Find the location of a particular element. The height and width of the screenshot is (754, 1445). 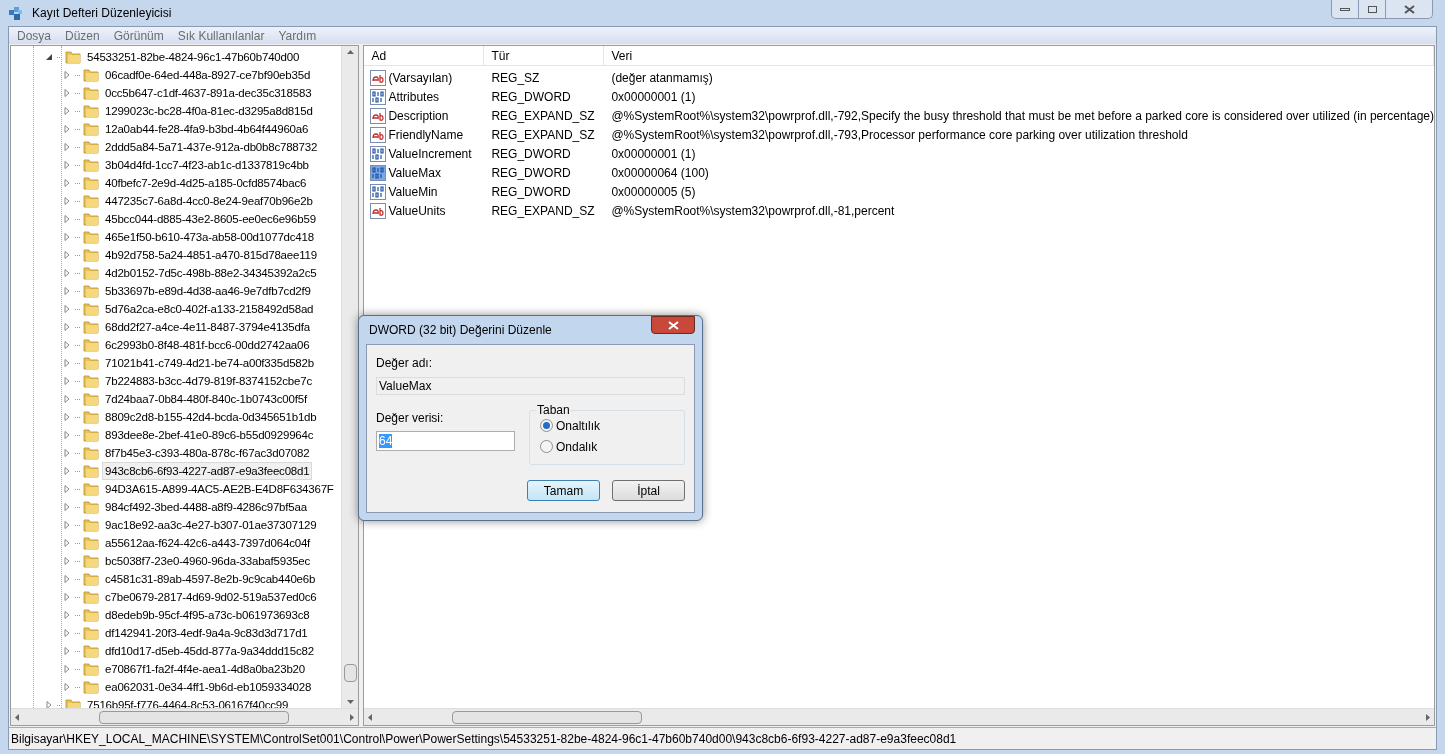

tree-item: df142941-20f3-4edf-9a4a-9c83d3d717d1 is located at coordinates (206, 633).